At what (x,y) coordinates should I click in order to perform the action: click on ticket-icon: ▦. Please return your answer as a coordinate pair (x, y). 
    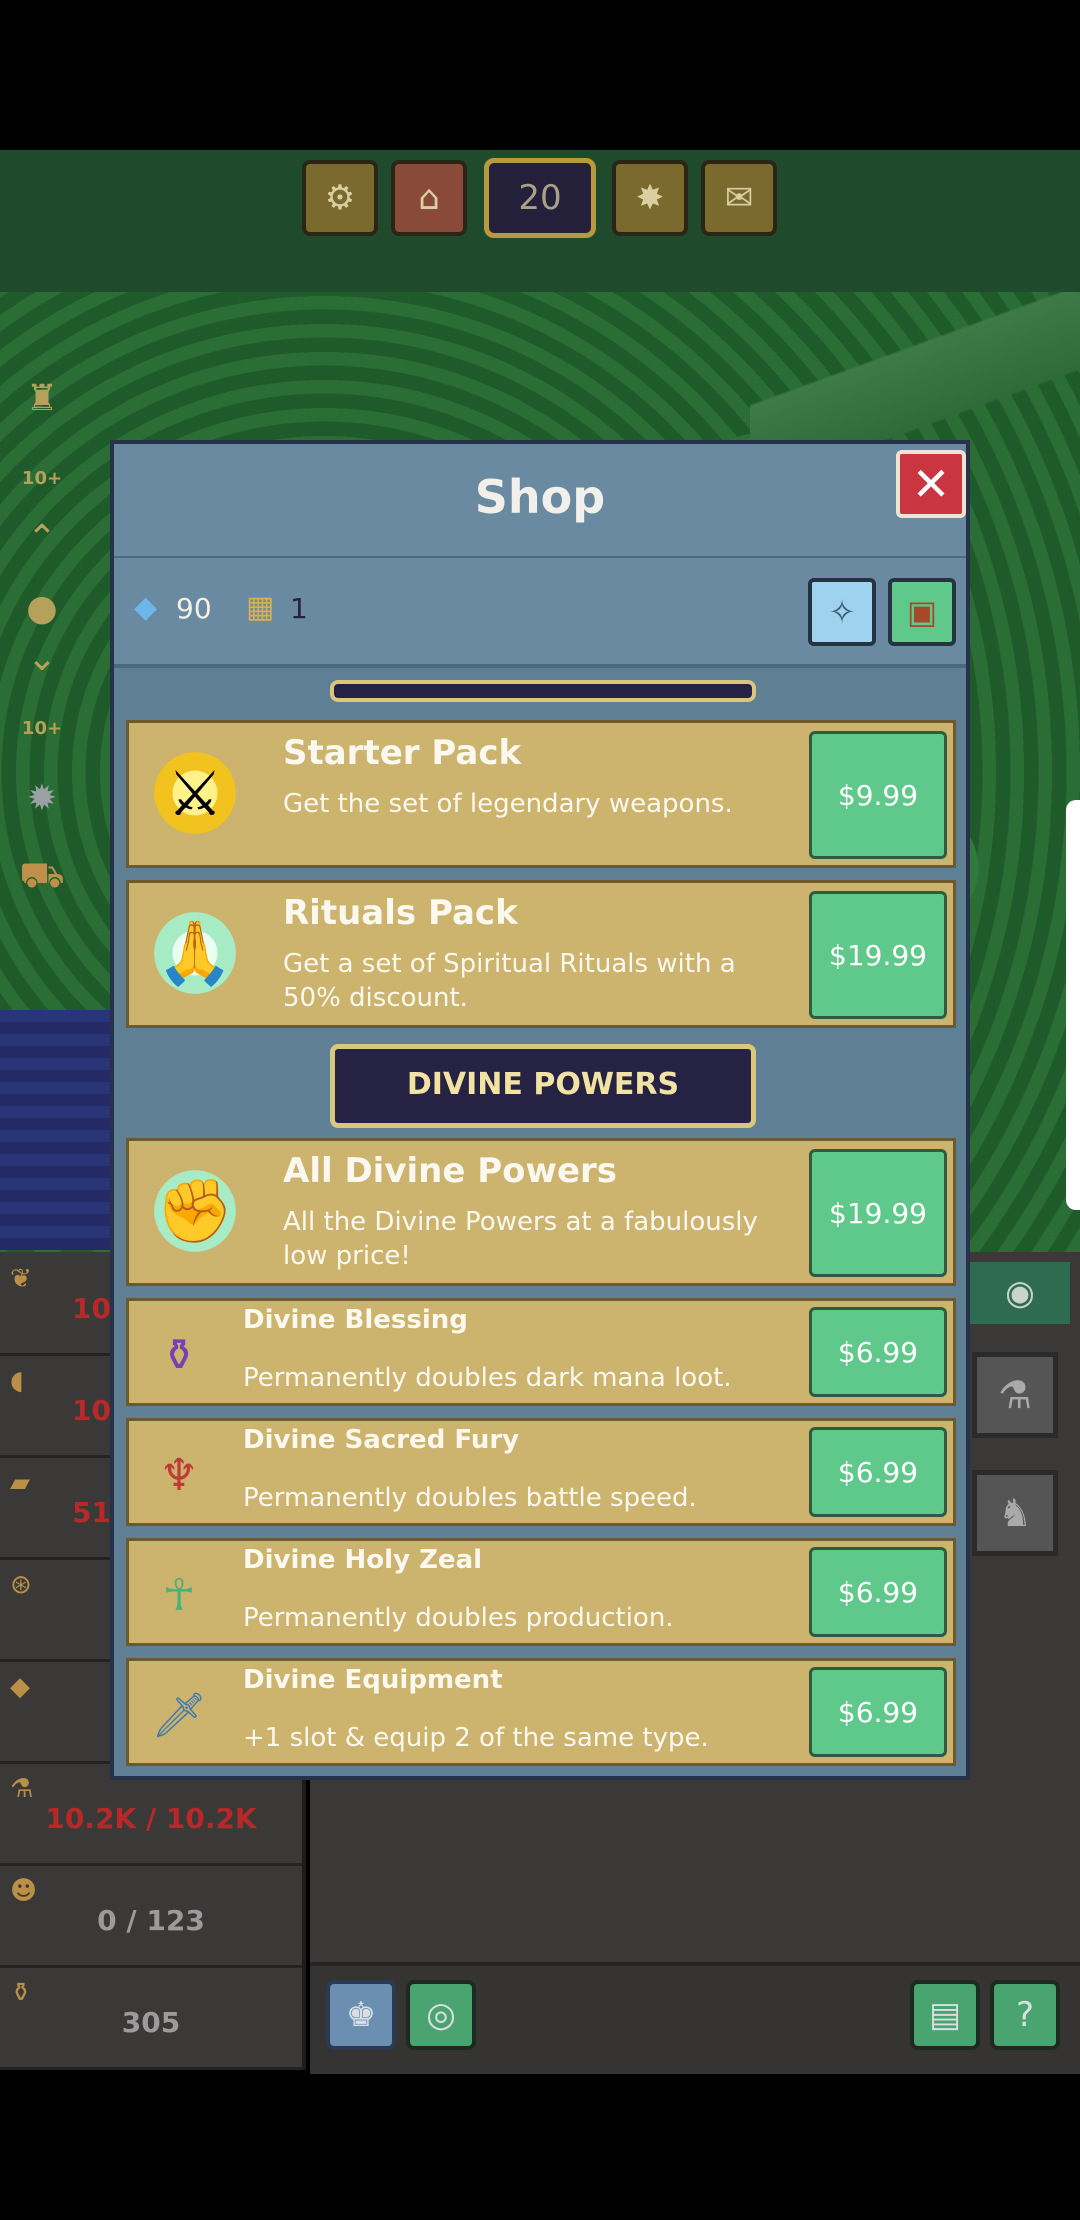
    Looking at the image, I should click on (260, 607).